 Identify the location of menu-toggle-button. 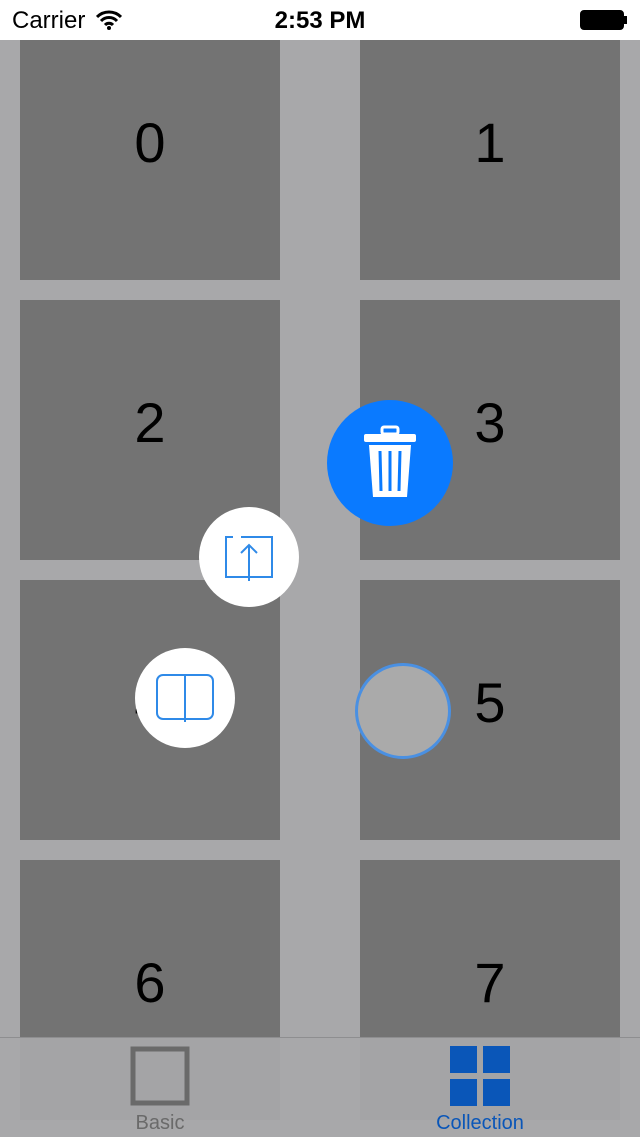
(403, 711).